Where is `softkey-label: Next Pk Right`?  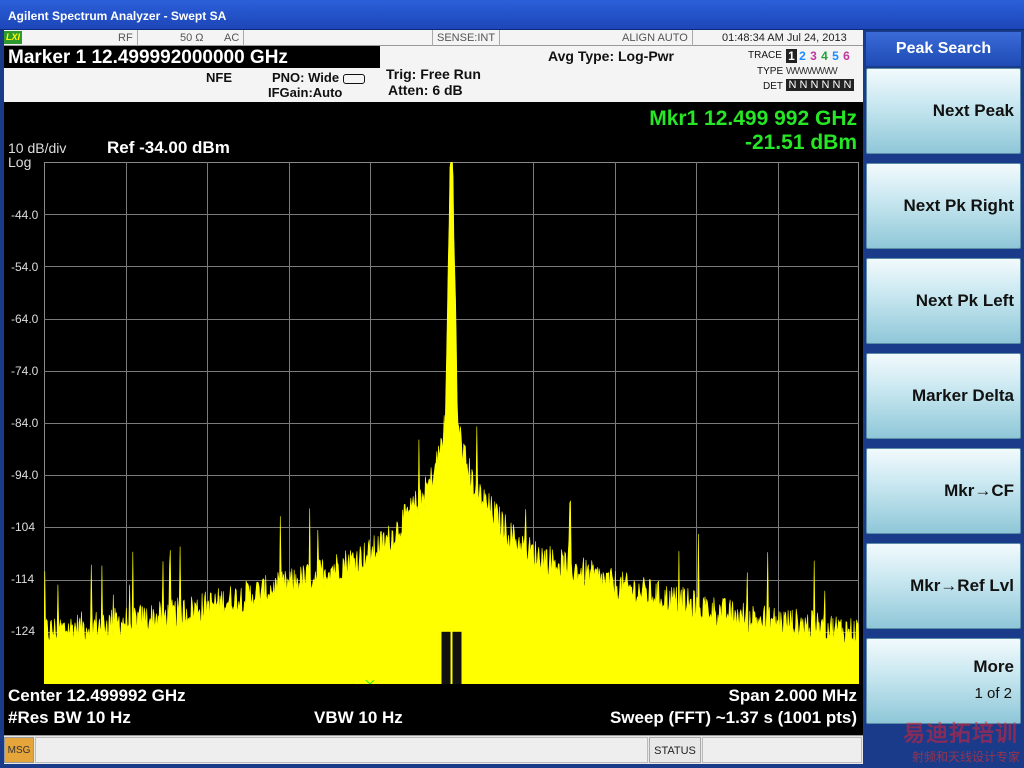
softkey-label: Next Pk Right is located at coordinates (958, 205).